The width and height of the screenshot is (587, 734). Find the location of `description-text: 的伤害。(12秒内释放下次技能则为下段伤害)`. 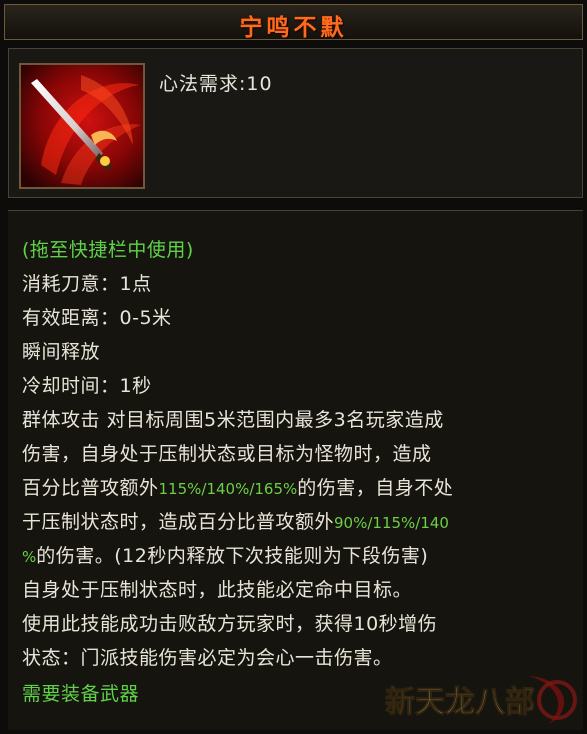

description-text: 的伤害。(12秒内释放下次技能则为下段伤害) is located at coordinates (232, 556).